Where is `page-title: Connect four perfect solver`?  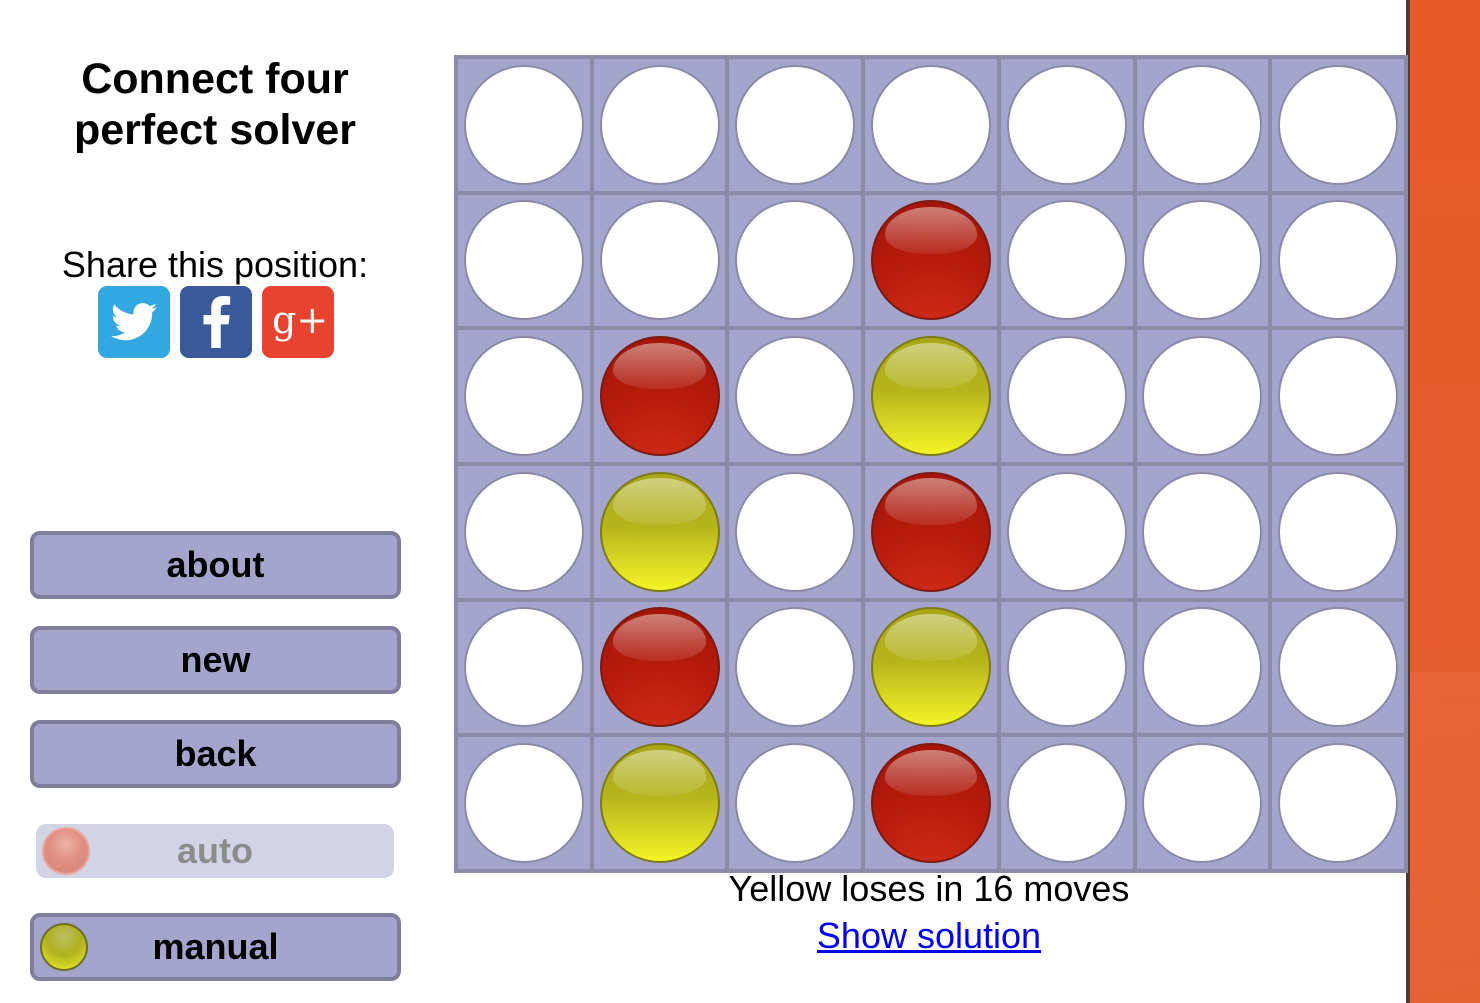 page-title: Connect four perfect solver is located at coordinates (215, 105).